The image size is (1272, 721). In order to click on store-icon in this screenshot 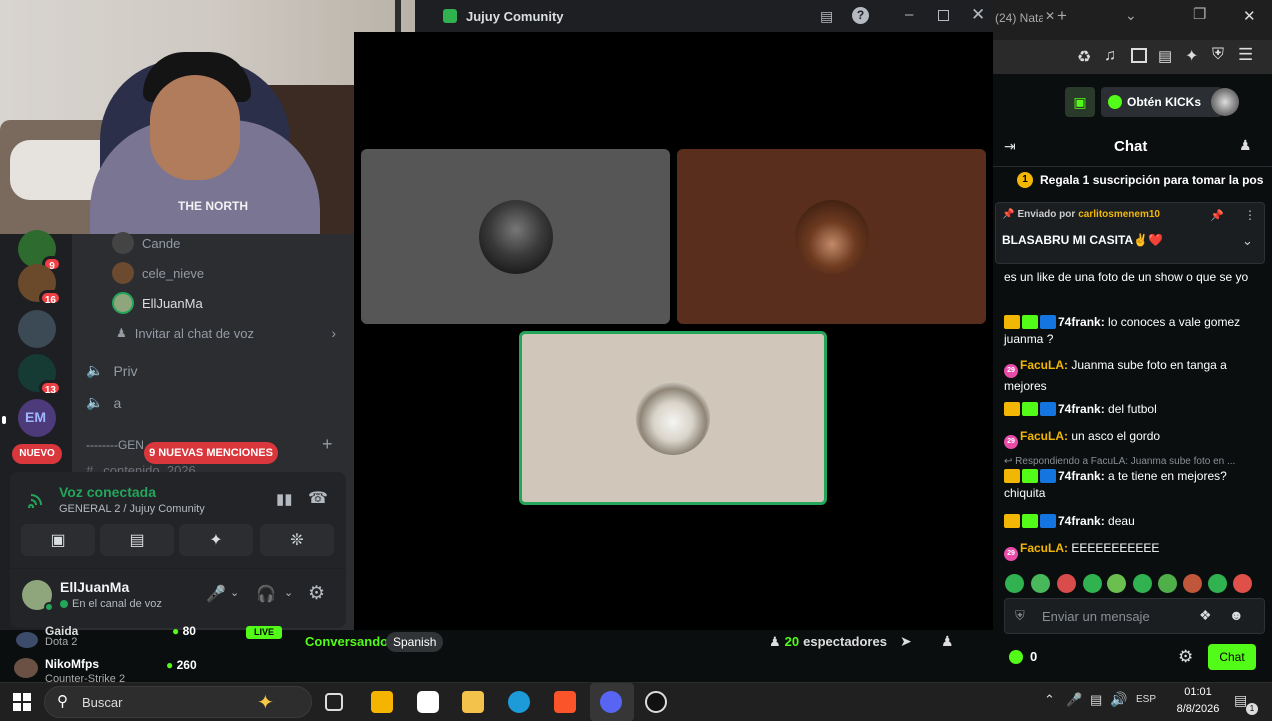, I will do `click(382, 702)`.